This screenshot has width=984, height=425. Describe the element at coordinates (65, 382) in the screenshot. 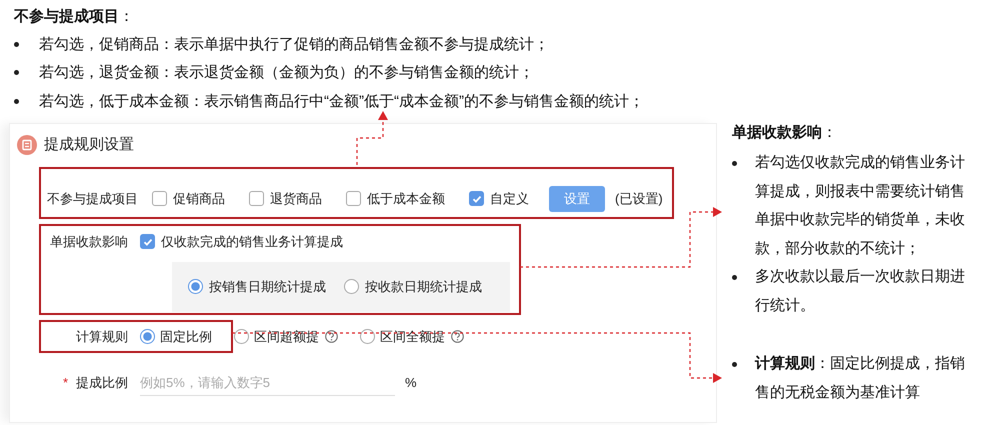

I see `required-mark: *` at that location.